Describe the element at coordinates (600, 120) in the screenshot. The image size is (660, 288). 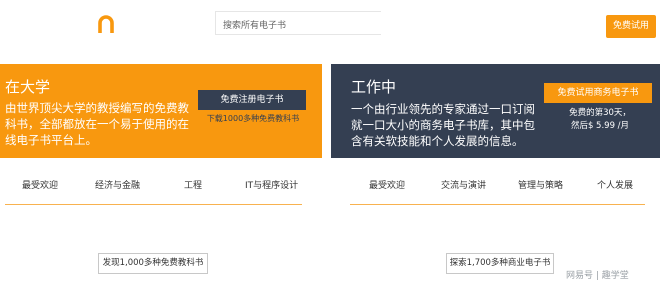
I see `price-text: 免费的第30天， 然后$ 5.99 /月` at that location.